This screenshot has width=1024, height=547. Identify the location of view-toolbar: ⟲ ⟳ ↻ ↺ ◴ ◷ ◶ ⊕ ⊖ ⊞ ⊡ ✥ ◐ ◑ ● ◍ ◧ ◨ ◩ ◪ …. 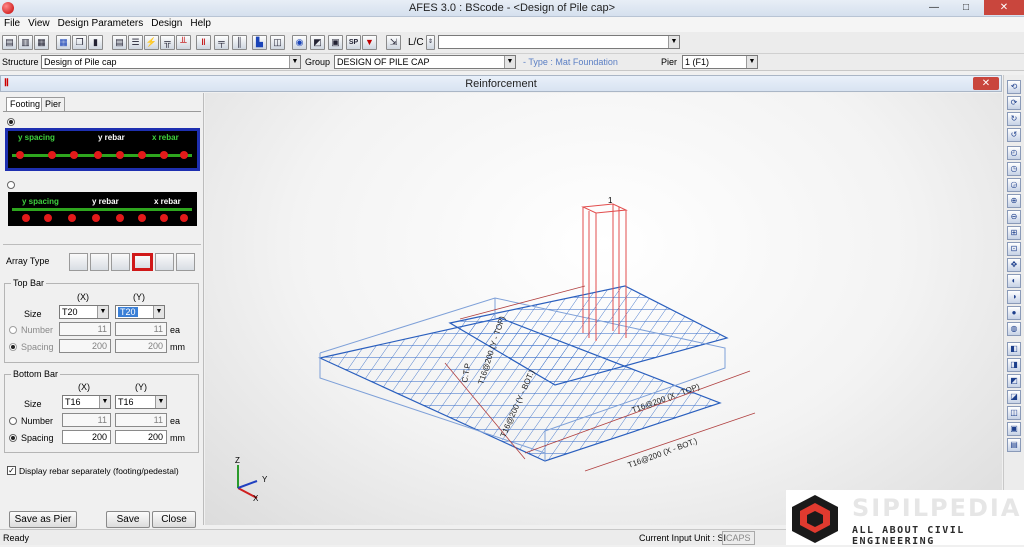
(1013, 300).